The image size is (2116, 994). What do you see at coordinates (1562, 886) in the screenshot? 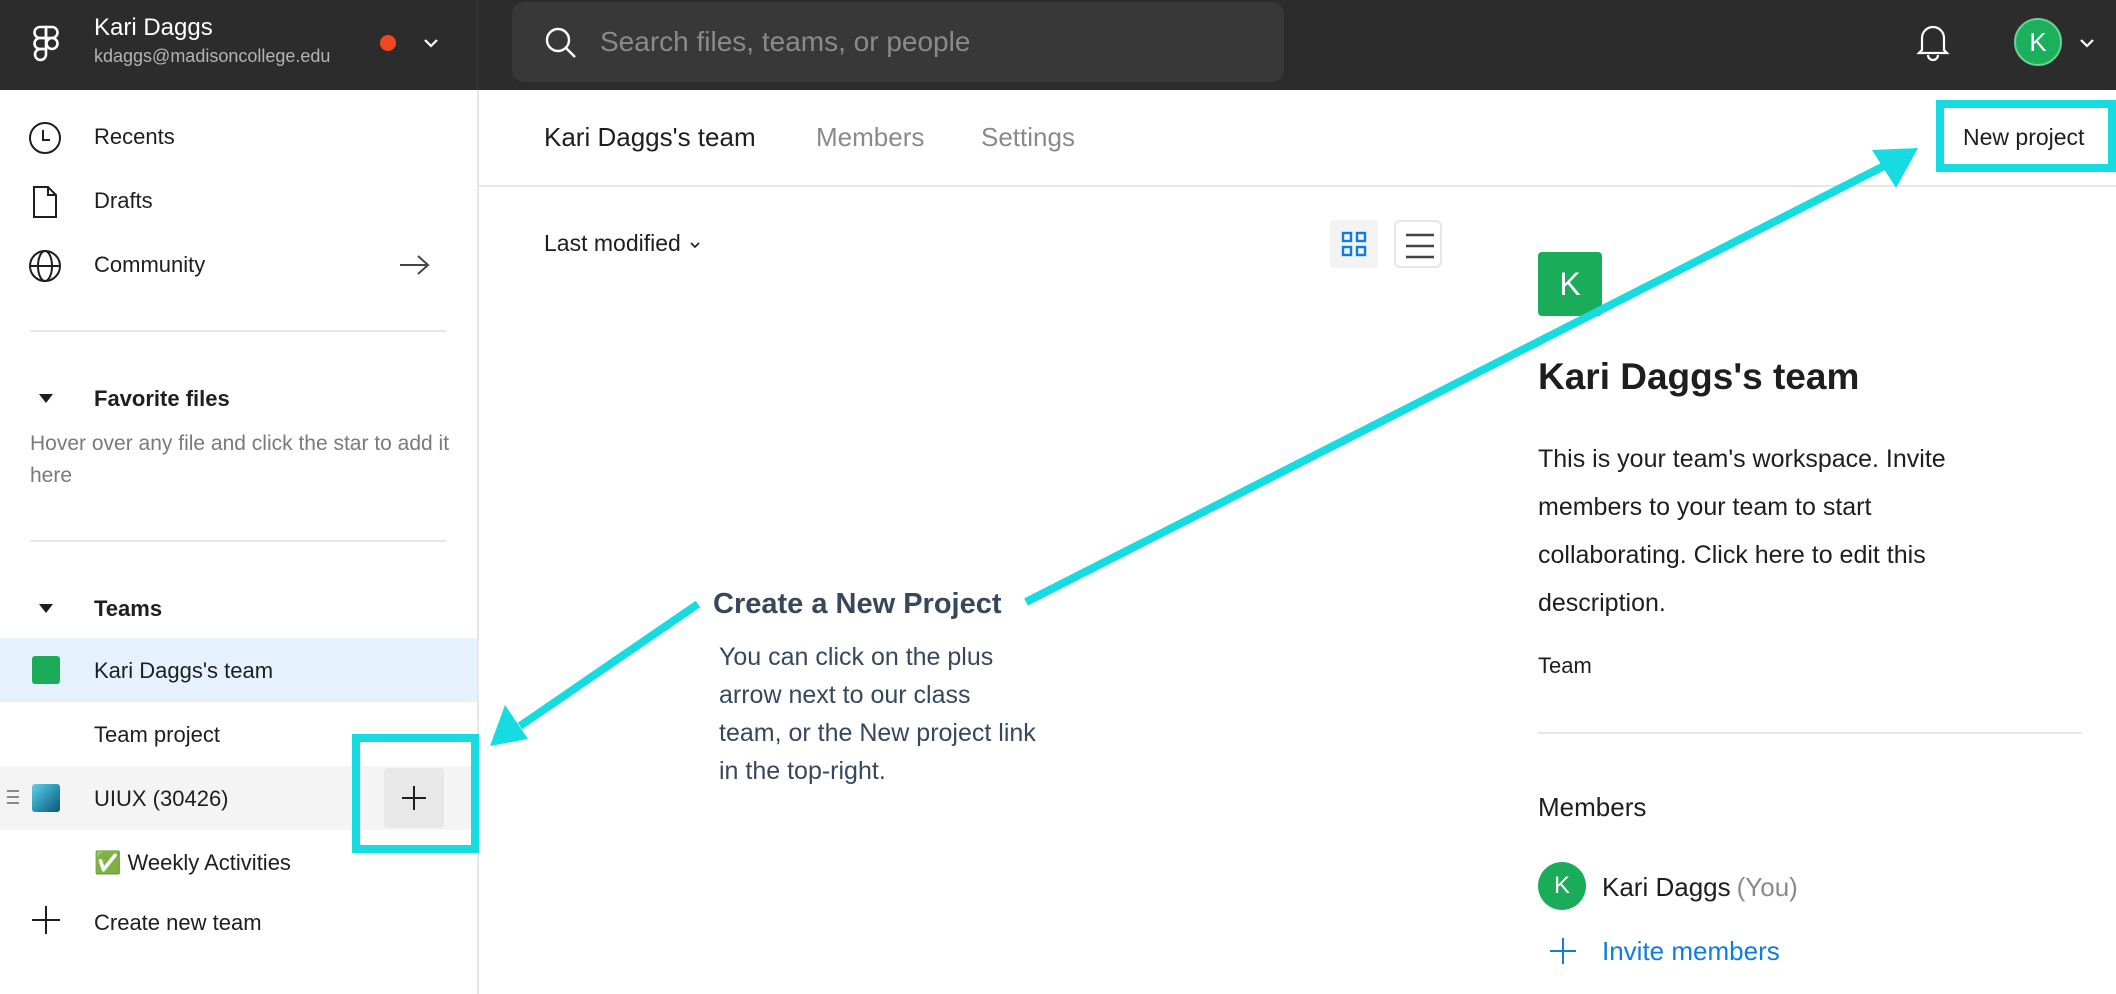
I see `member-avatar: K` at bounding box center [1562, 886].